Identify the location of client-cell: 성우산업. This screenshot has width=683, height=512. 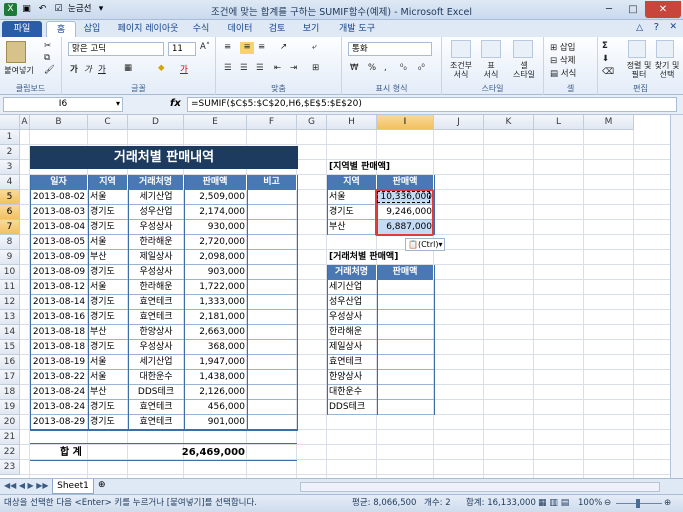
(156, 212).